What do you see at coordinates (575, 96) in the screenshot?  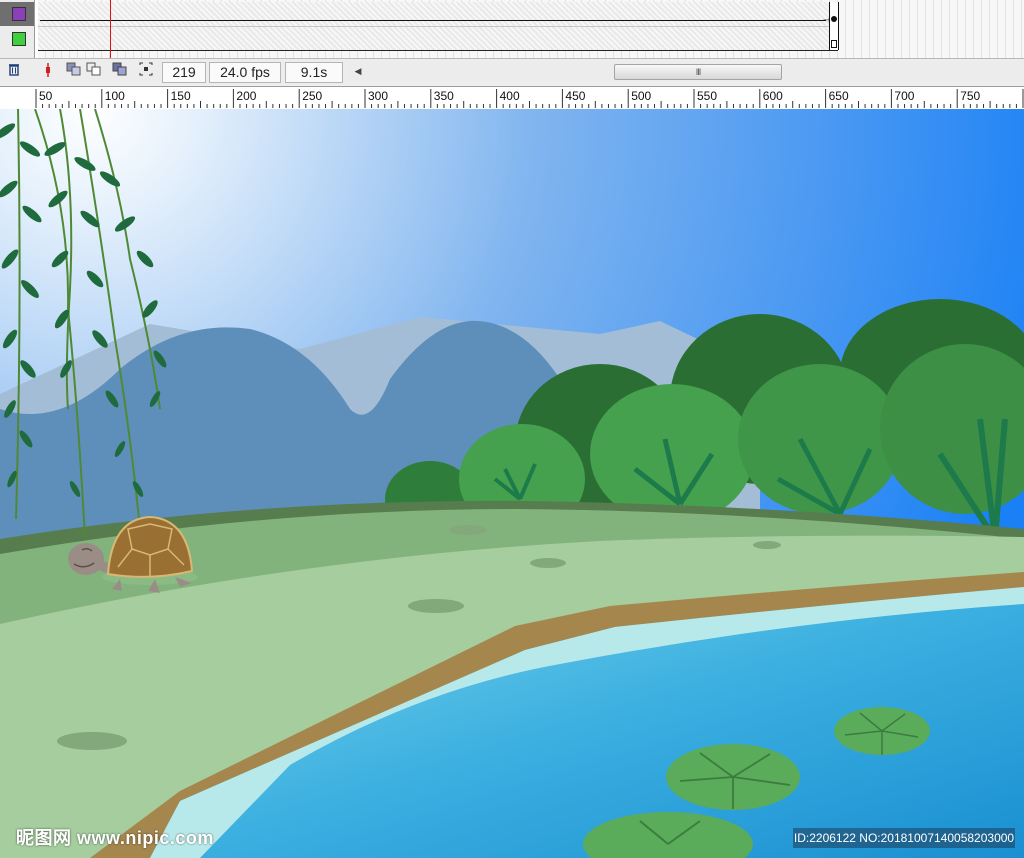 I see `ruler-label: 450` at bounding box center [575, 96].